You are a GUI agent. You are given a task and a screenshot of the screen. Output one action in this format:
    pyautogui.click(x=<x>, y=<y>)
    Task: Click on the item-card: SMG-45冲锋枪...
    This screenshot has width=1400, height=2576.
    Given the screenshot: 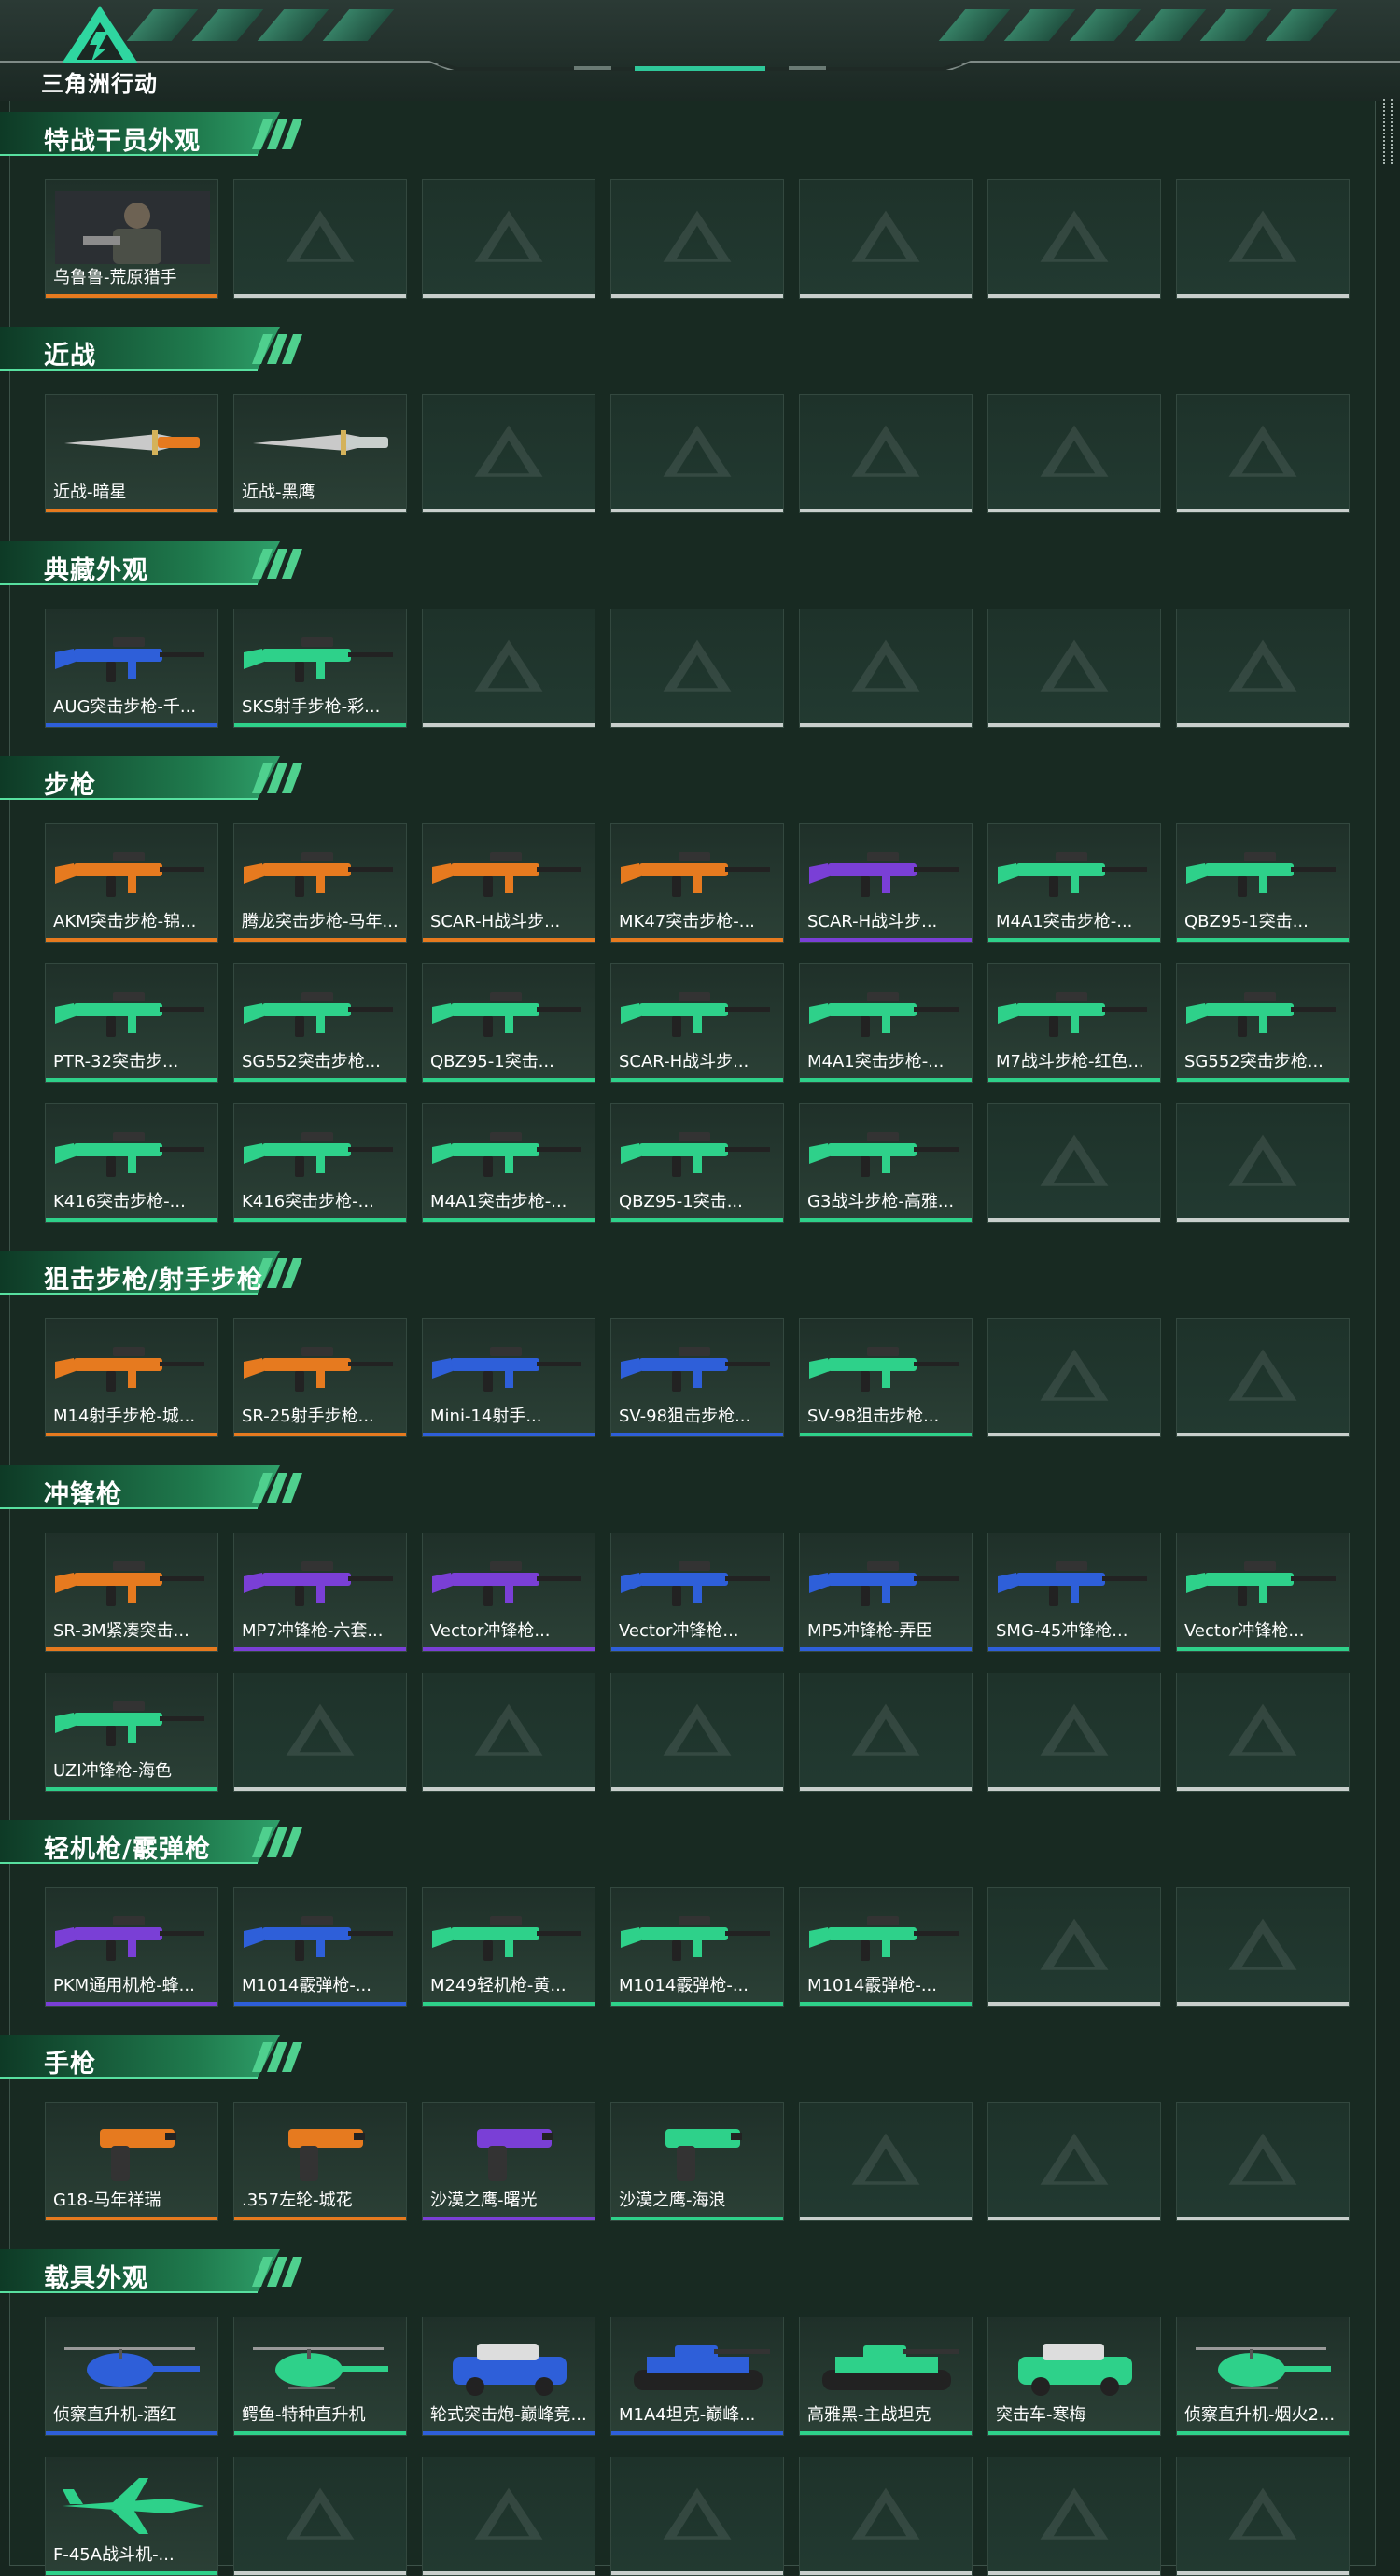 What is the action you would take?
    pyautogui.click(x=1074, y=1592)
    